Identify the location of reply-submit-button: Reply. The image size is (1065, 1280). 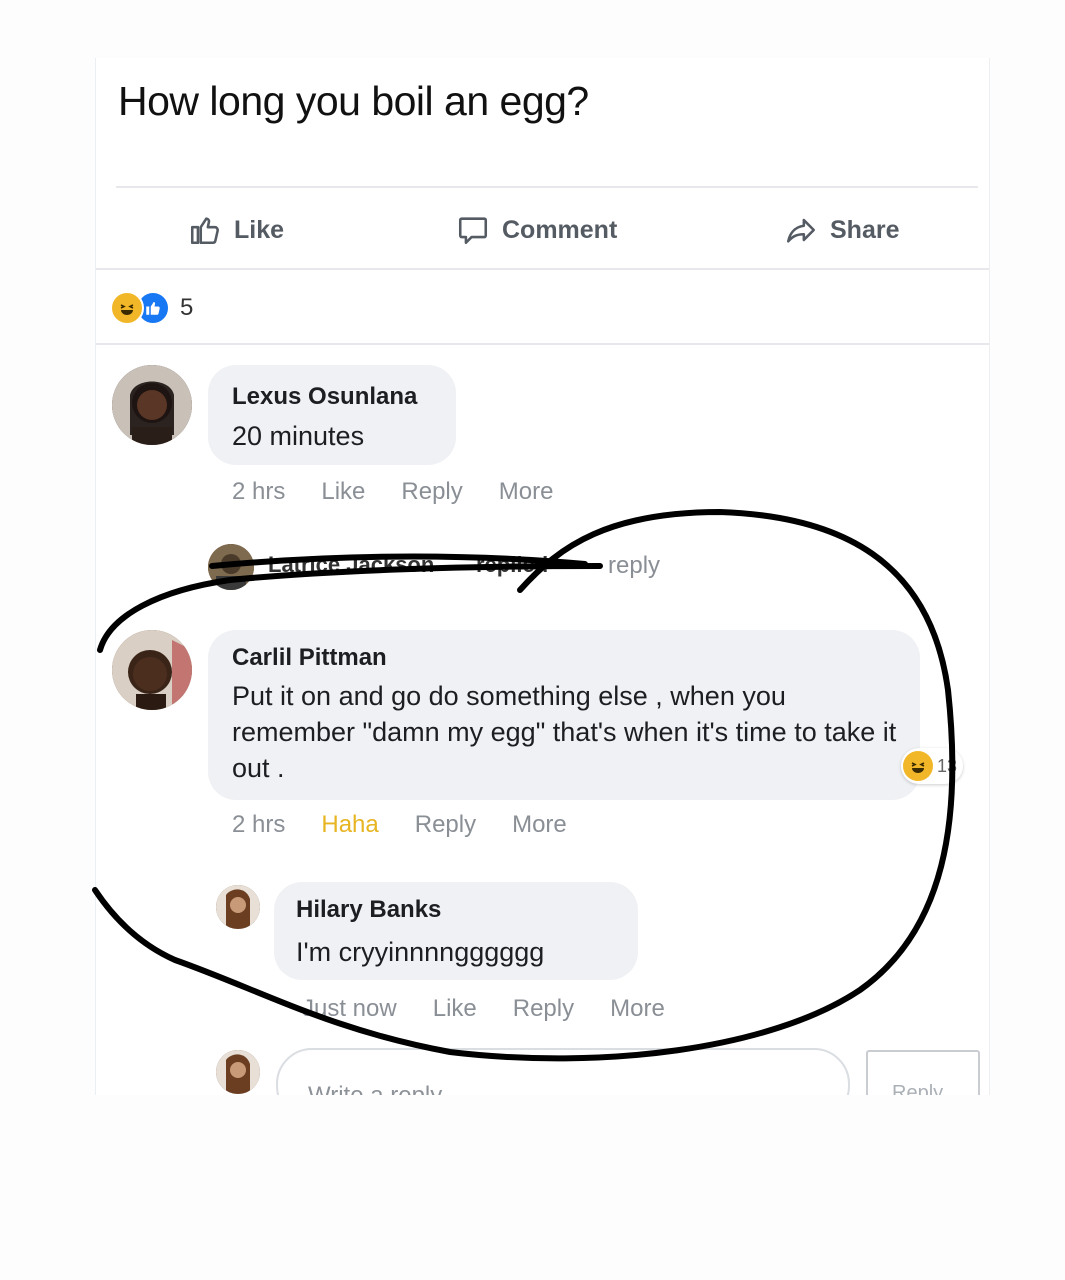
(923, 1072).